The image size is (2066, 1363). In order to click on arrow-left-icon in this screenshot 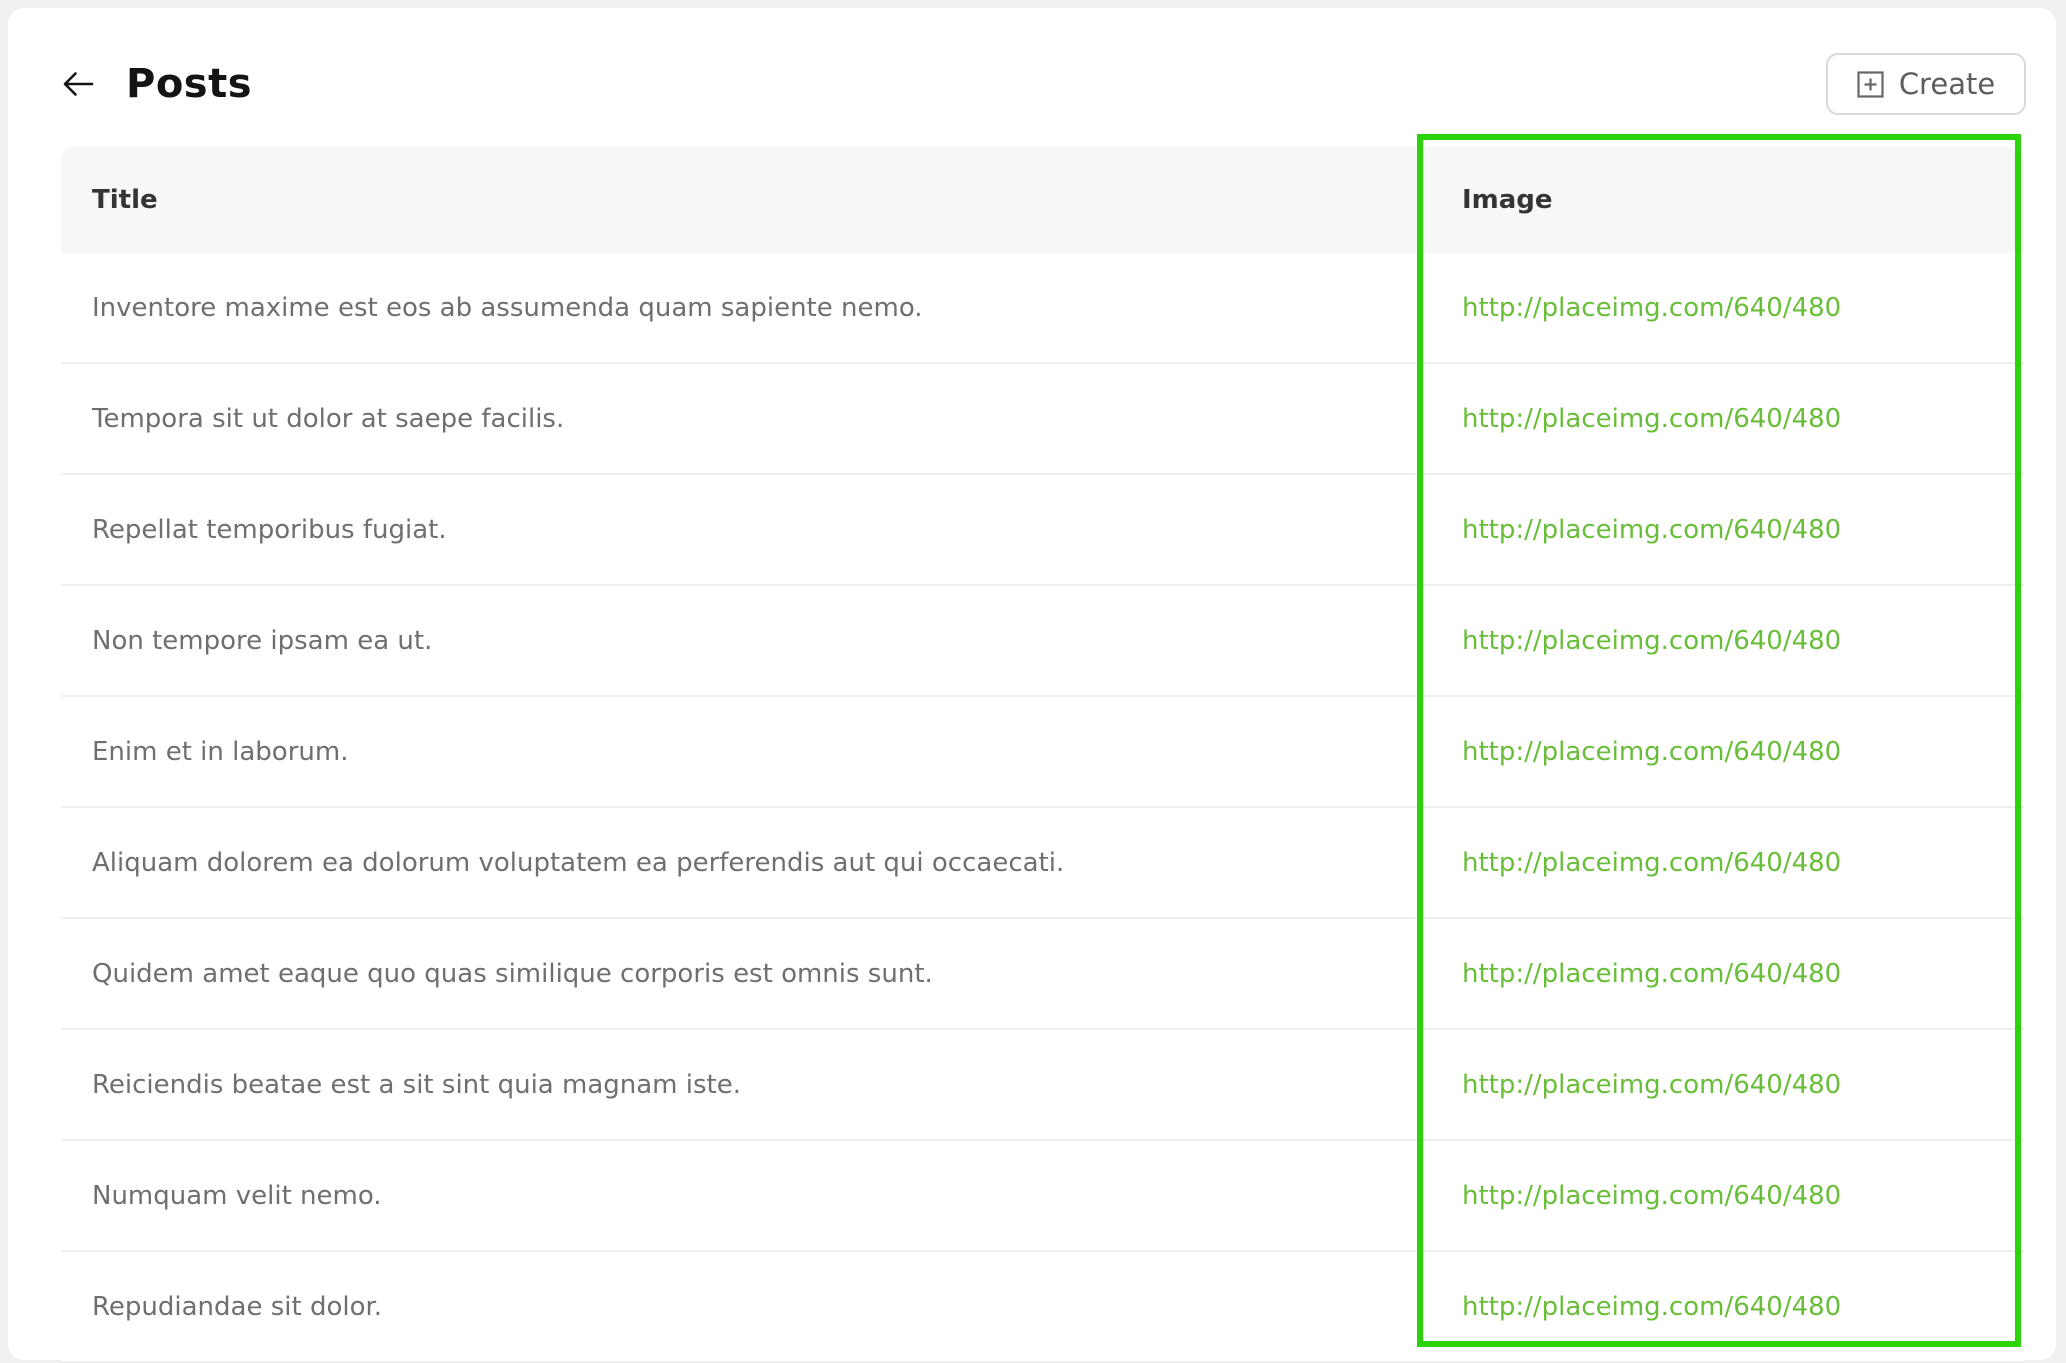, I will do `click(78, 84)`.